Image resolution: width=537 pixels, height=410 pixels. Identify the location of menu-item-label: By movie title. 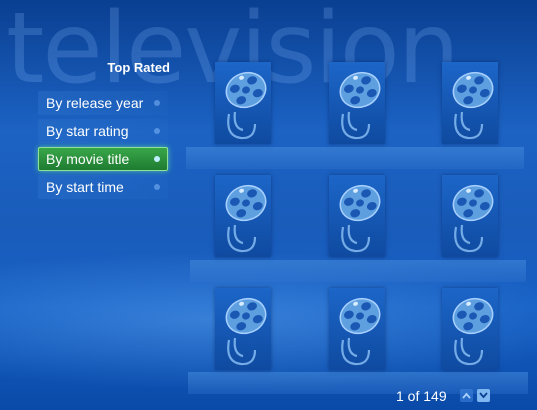
(88, 159).